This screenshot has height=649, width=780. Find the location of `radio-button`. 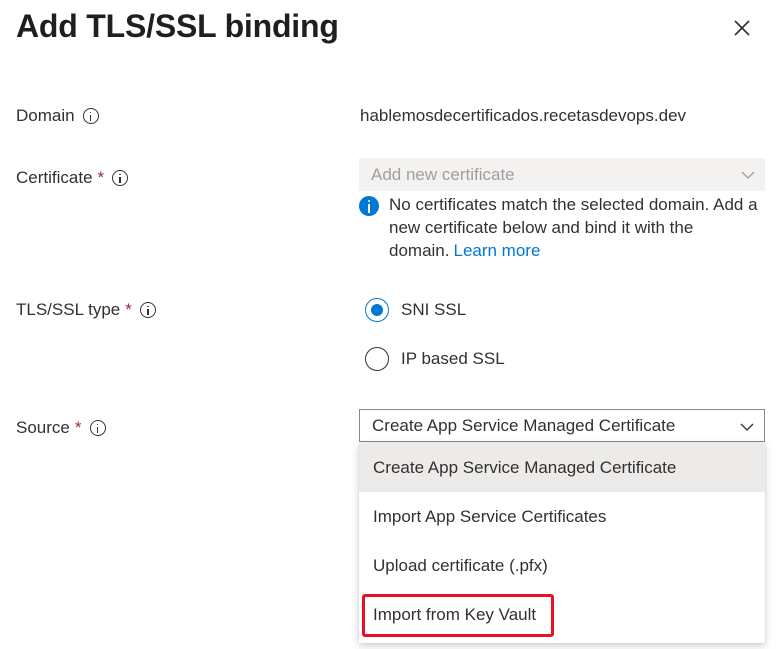

radio-button is located at coordinates (377, 359).